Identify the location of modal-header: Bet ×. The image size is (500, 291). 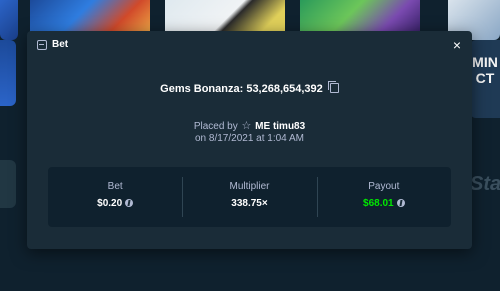
(249, 46).